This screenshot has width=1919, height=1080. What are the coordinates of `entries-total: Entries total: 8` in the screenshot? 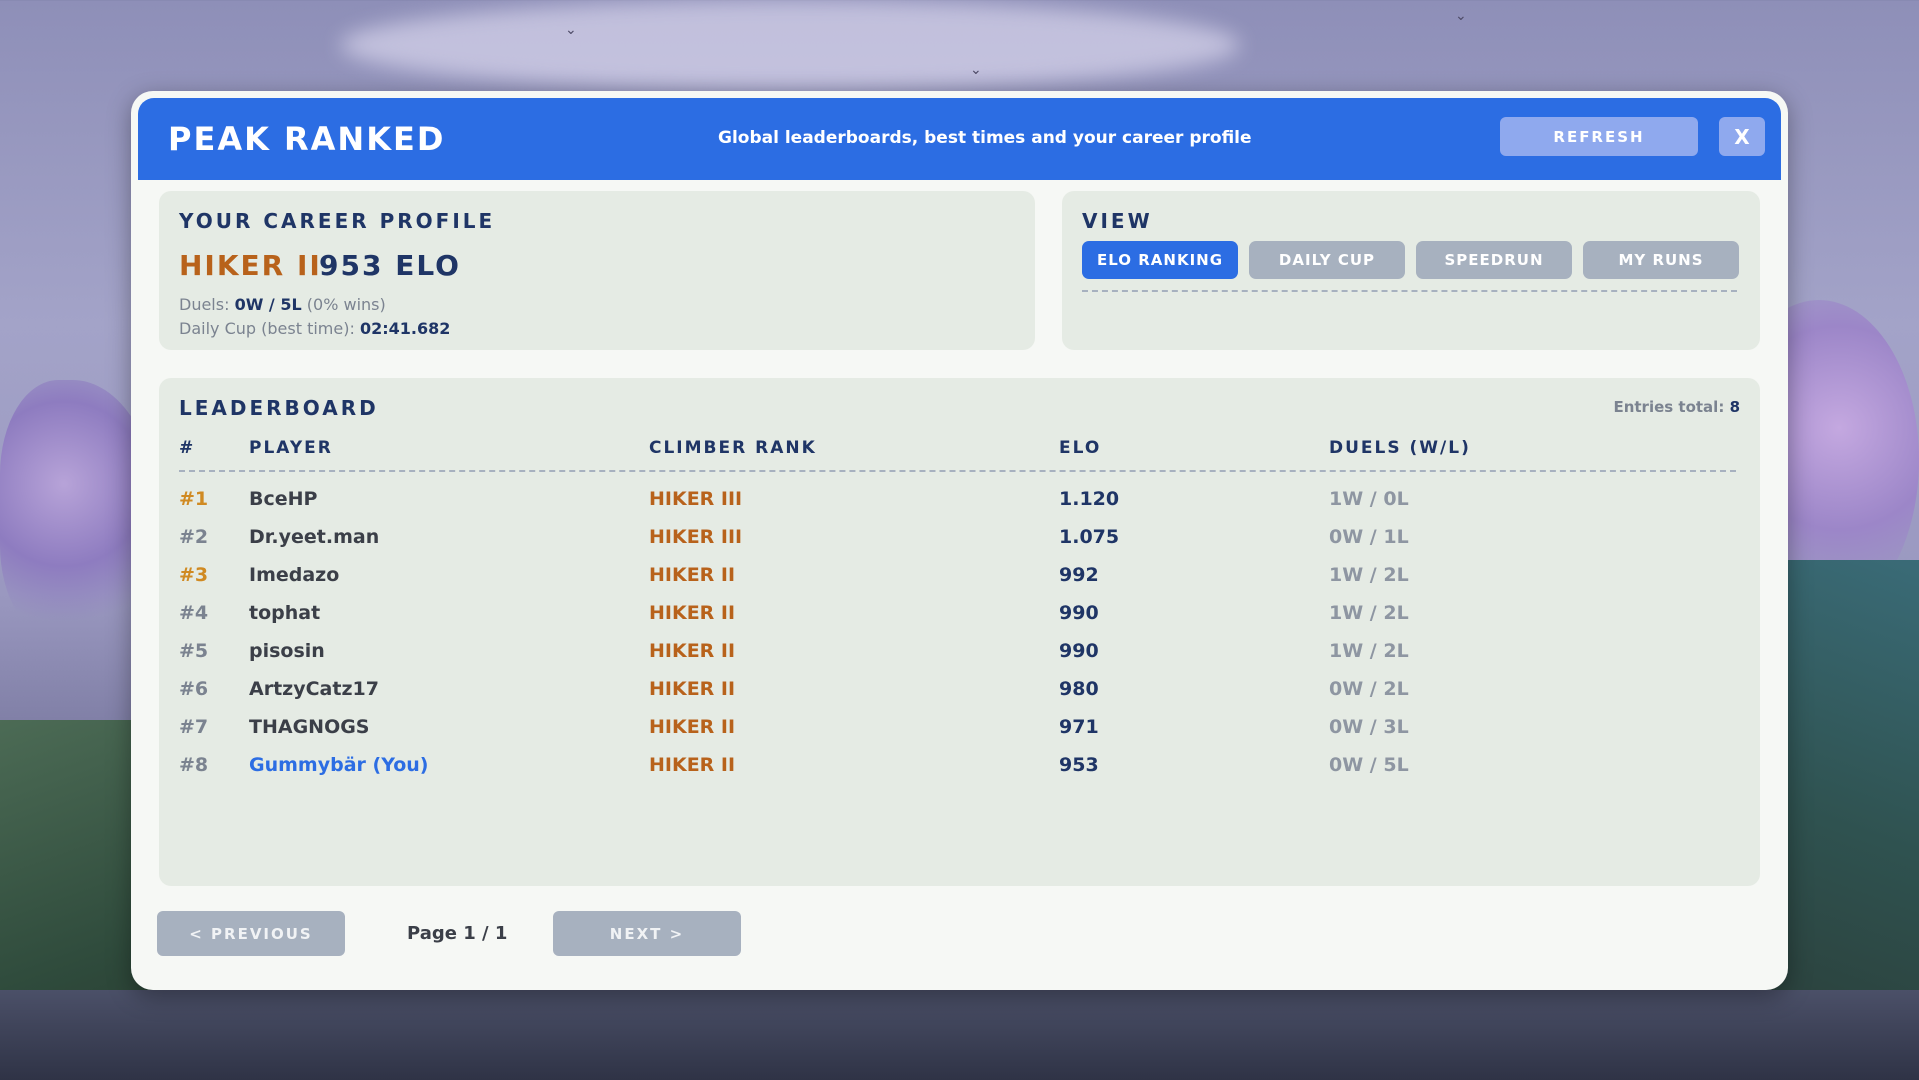 It's located at (1676, 407).